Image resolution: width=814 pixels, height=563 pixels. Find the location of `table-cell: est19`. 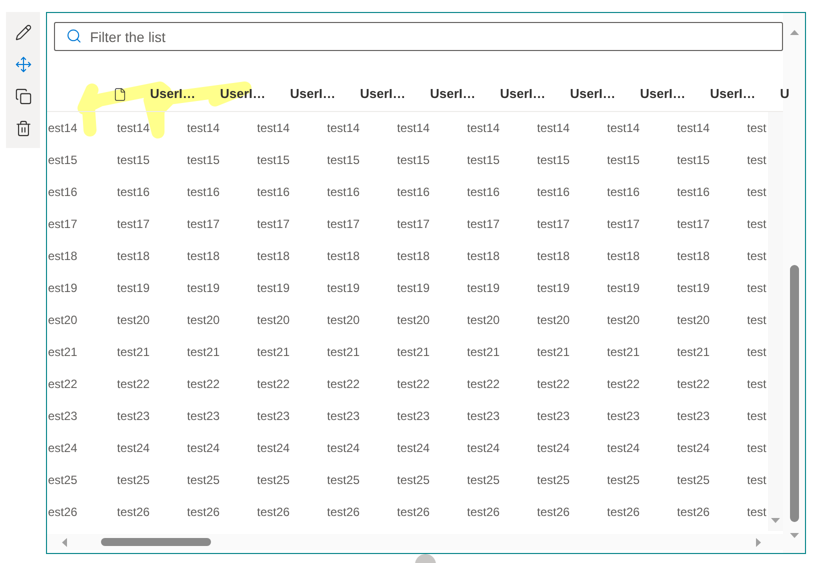

table-cell: est19 is located at coordinates (63, 288).